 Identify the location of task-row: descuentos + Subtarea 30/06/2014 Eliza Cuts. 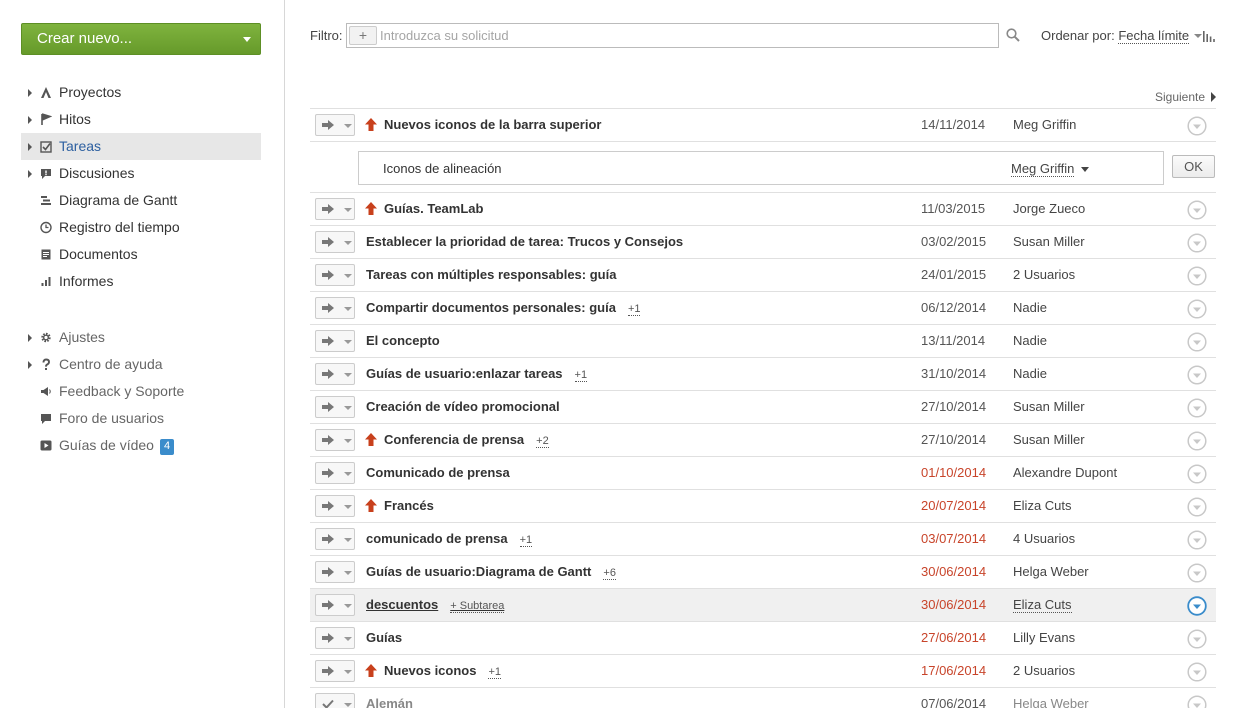
(763, 604).